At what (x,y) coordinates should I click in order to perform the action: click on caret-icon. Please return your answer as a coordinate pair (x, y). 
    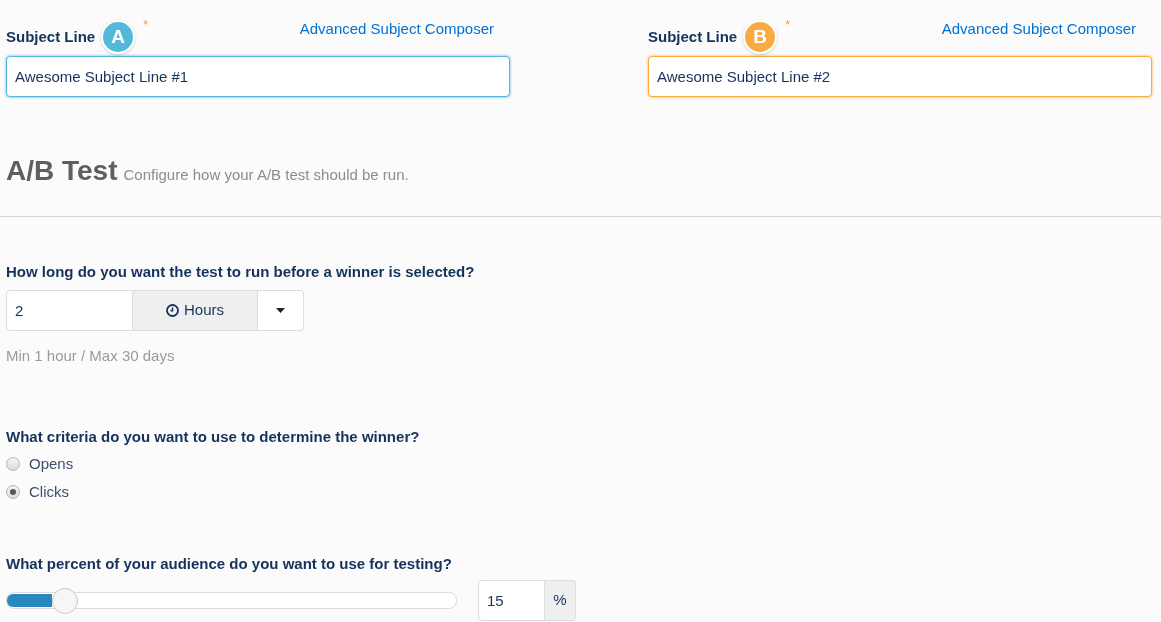
    Looking at the image, I should click on (280, 310).